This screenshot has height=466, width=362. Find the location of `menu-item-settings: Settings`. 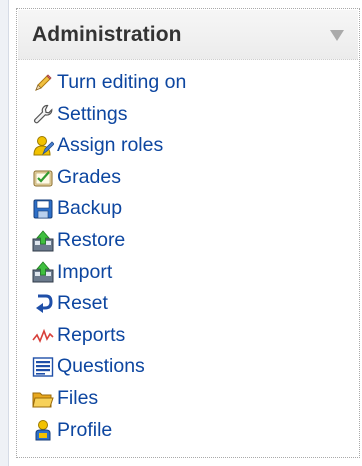

menu-item-settings: Settings is located at coordinates (108, 115).